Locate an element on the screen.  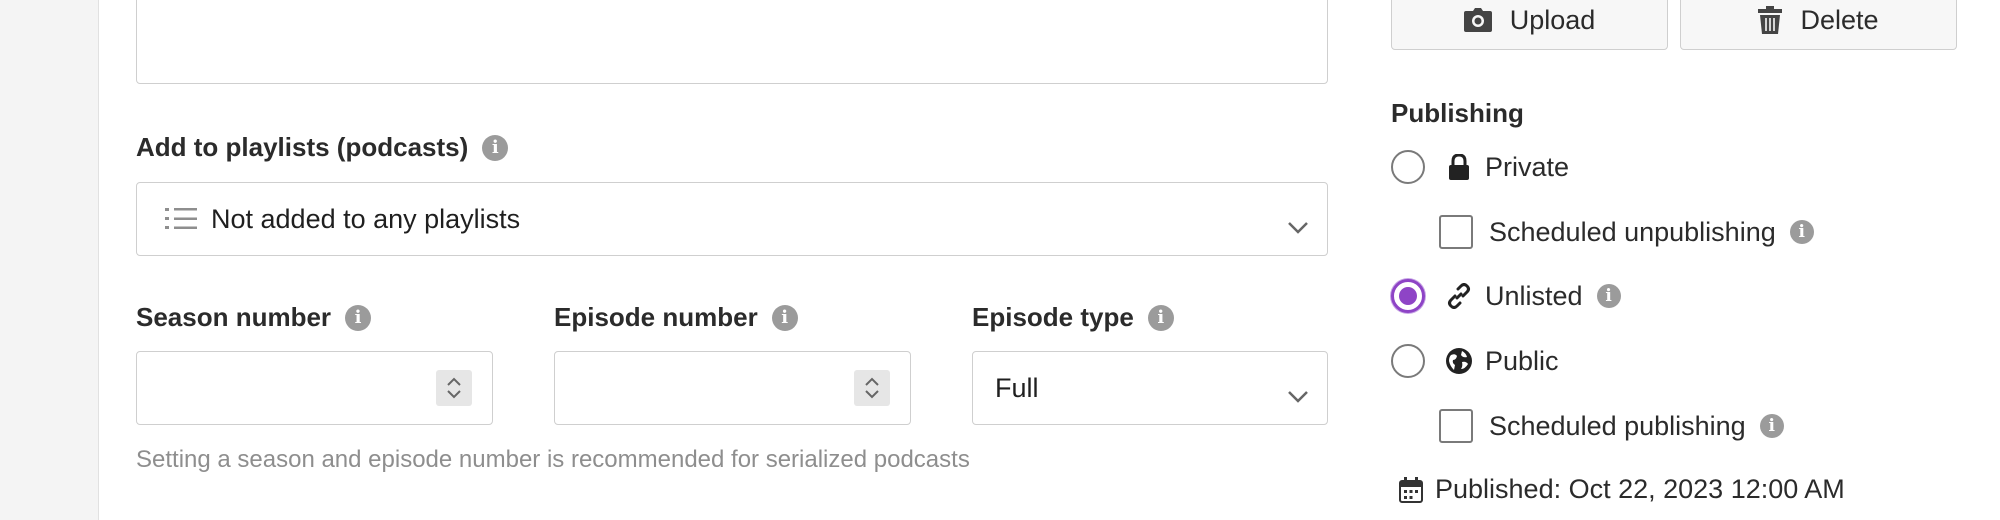
trash-icon is located at coordinates (1770, 20).